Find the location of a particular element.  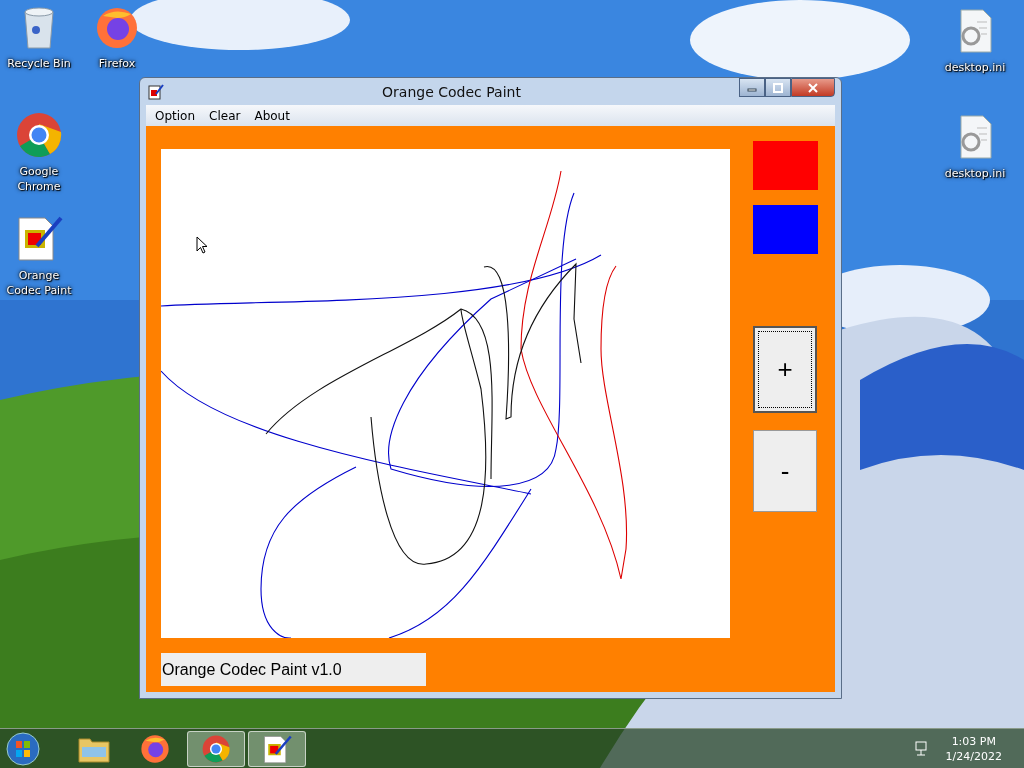

close-button is located at coordinates (813, 87).